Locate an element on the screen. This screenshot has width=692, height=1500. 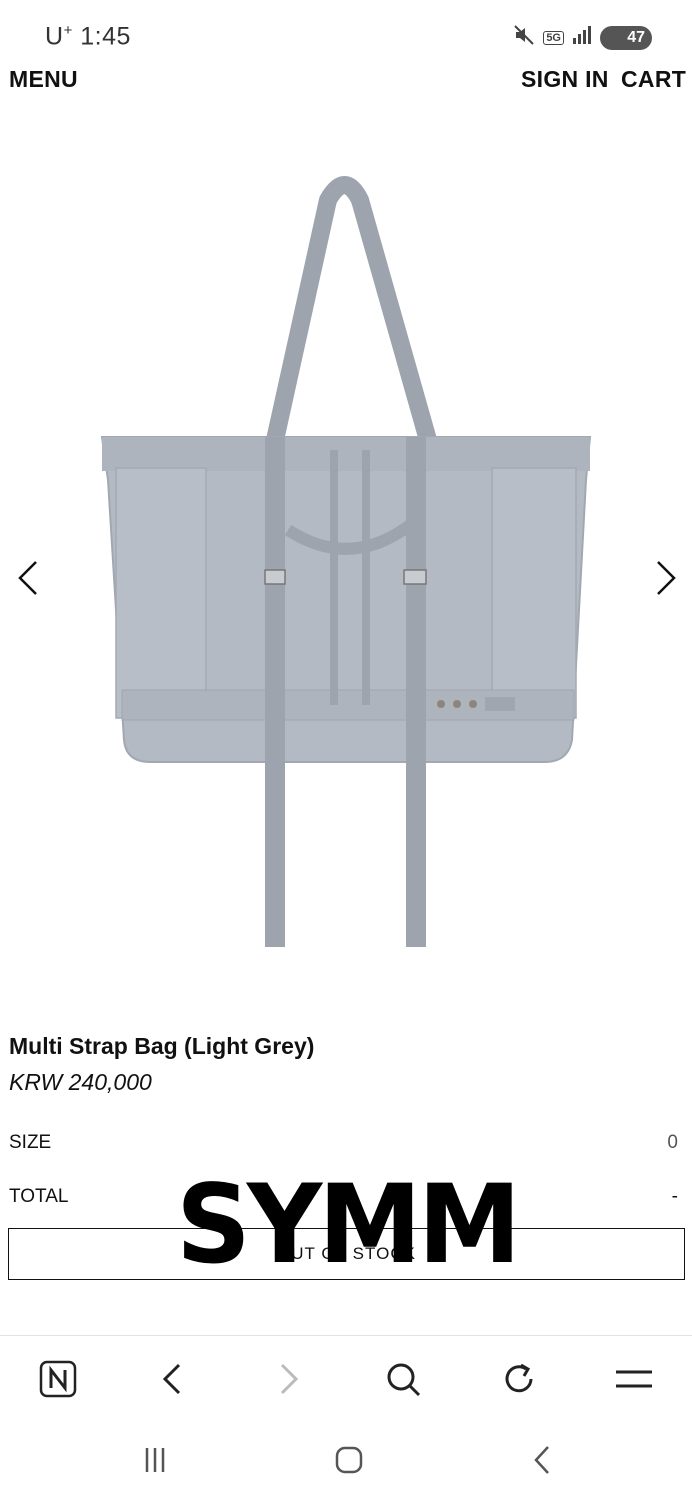
menu-link: MENU is located at coordinates (43, 79).